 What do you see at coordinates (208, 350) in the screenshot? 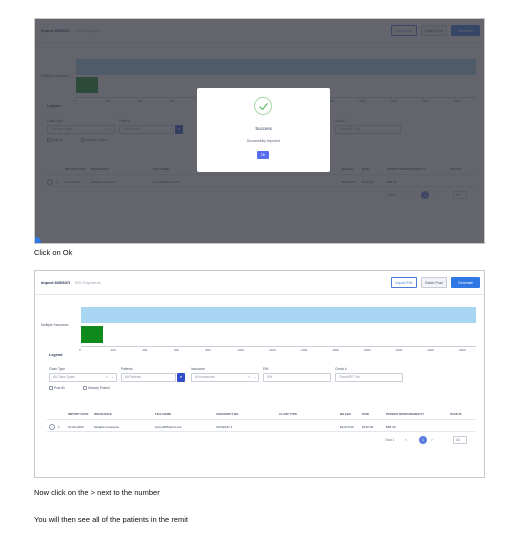
I see `chart-x-tick-label: 800` at bounding box center [208, 350].